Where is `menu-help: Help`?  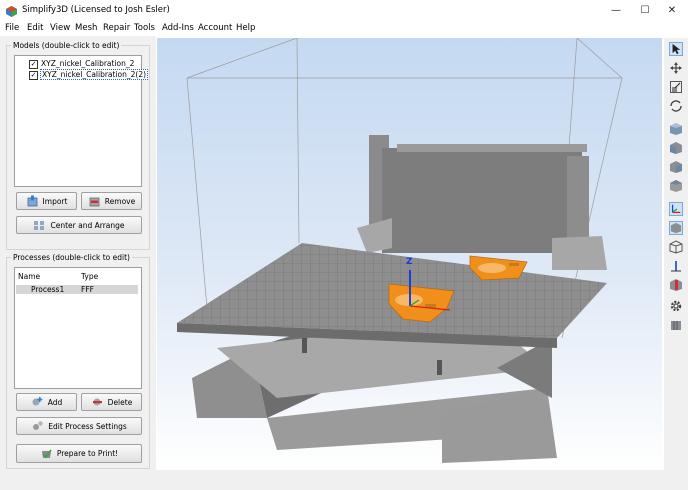
menu-help: Help is located at coordinates (245, 28).